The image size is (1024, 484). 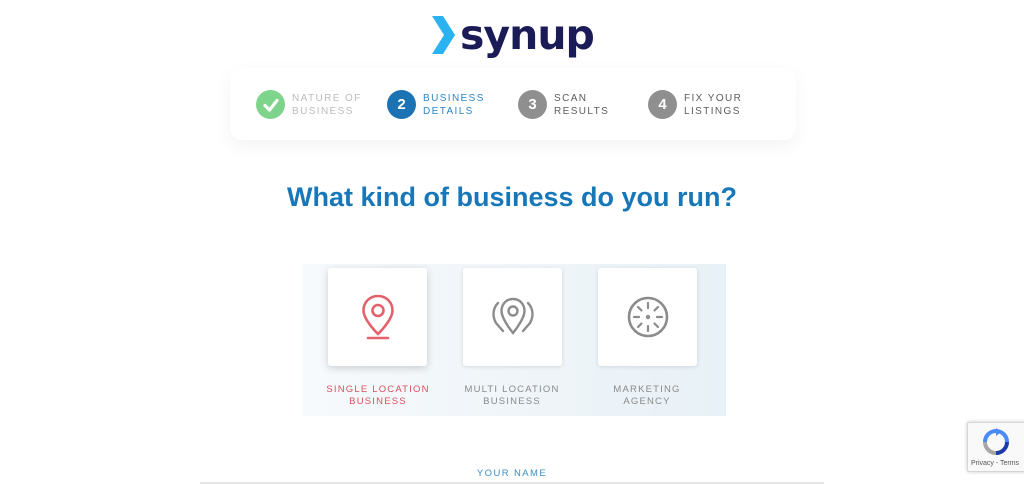 I want to click on option-single-location, so click(x=377, y=317).